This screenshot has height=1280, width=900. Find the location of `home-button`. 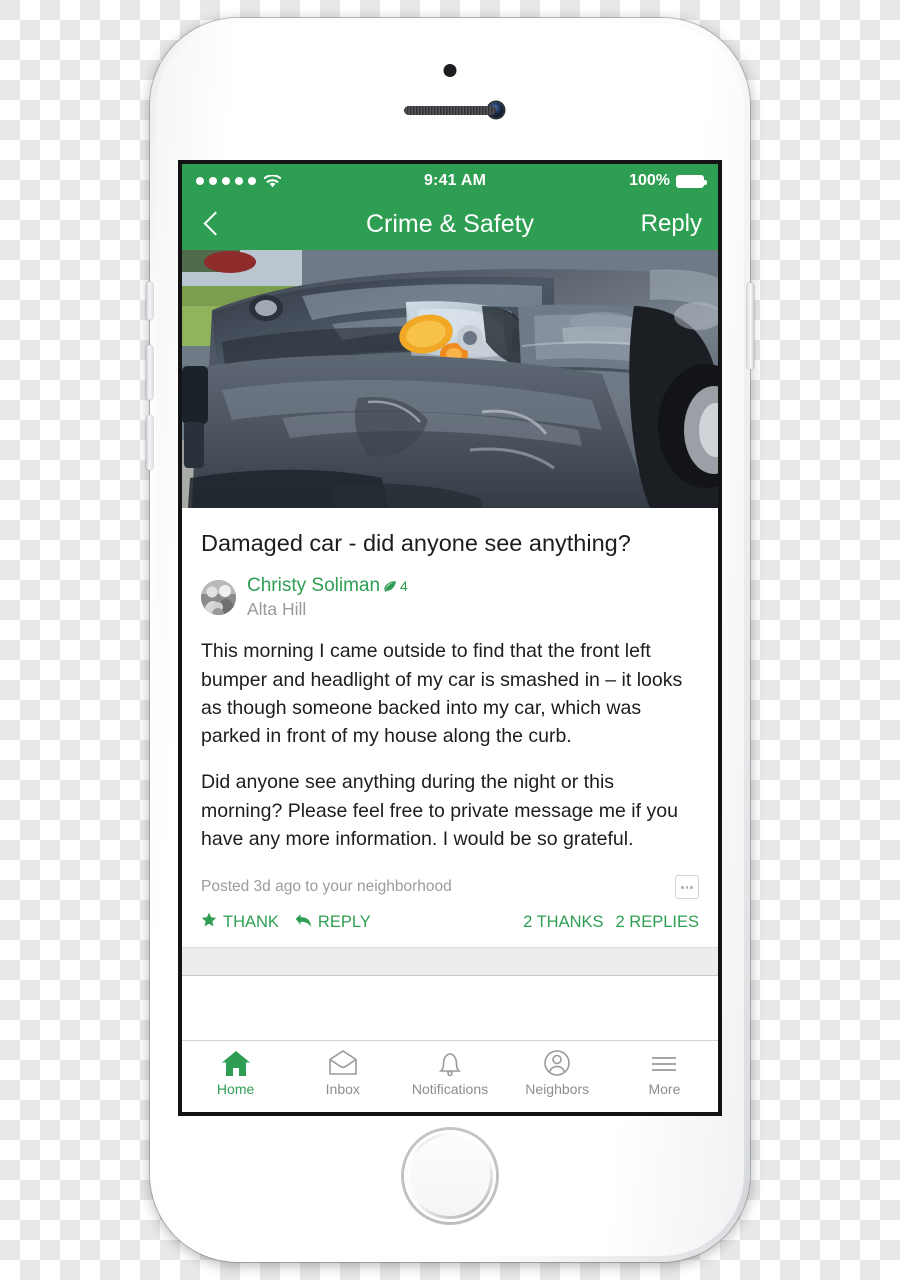

home-button is located at coordinates (450, 1176).